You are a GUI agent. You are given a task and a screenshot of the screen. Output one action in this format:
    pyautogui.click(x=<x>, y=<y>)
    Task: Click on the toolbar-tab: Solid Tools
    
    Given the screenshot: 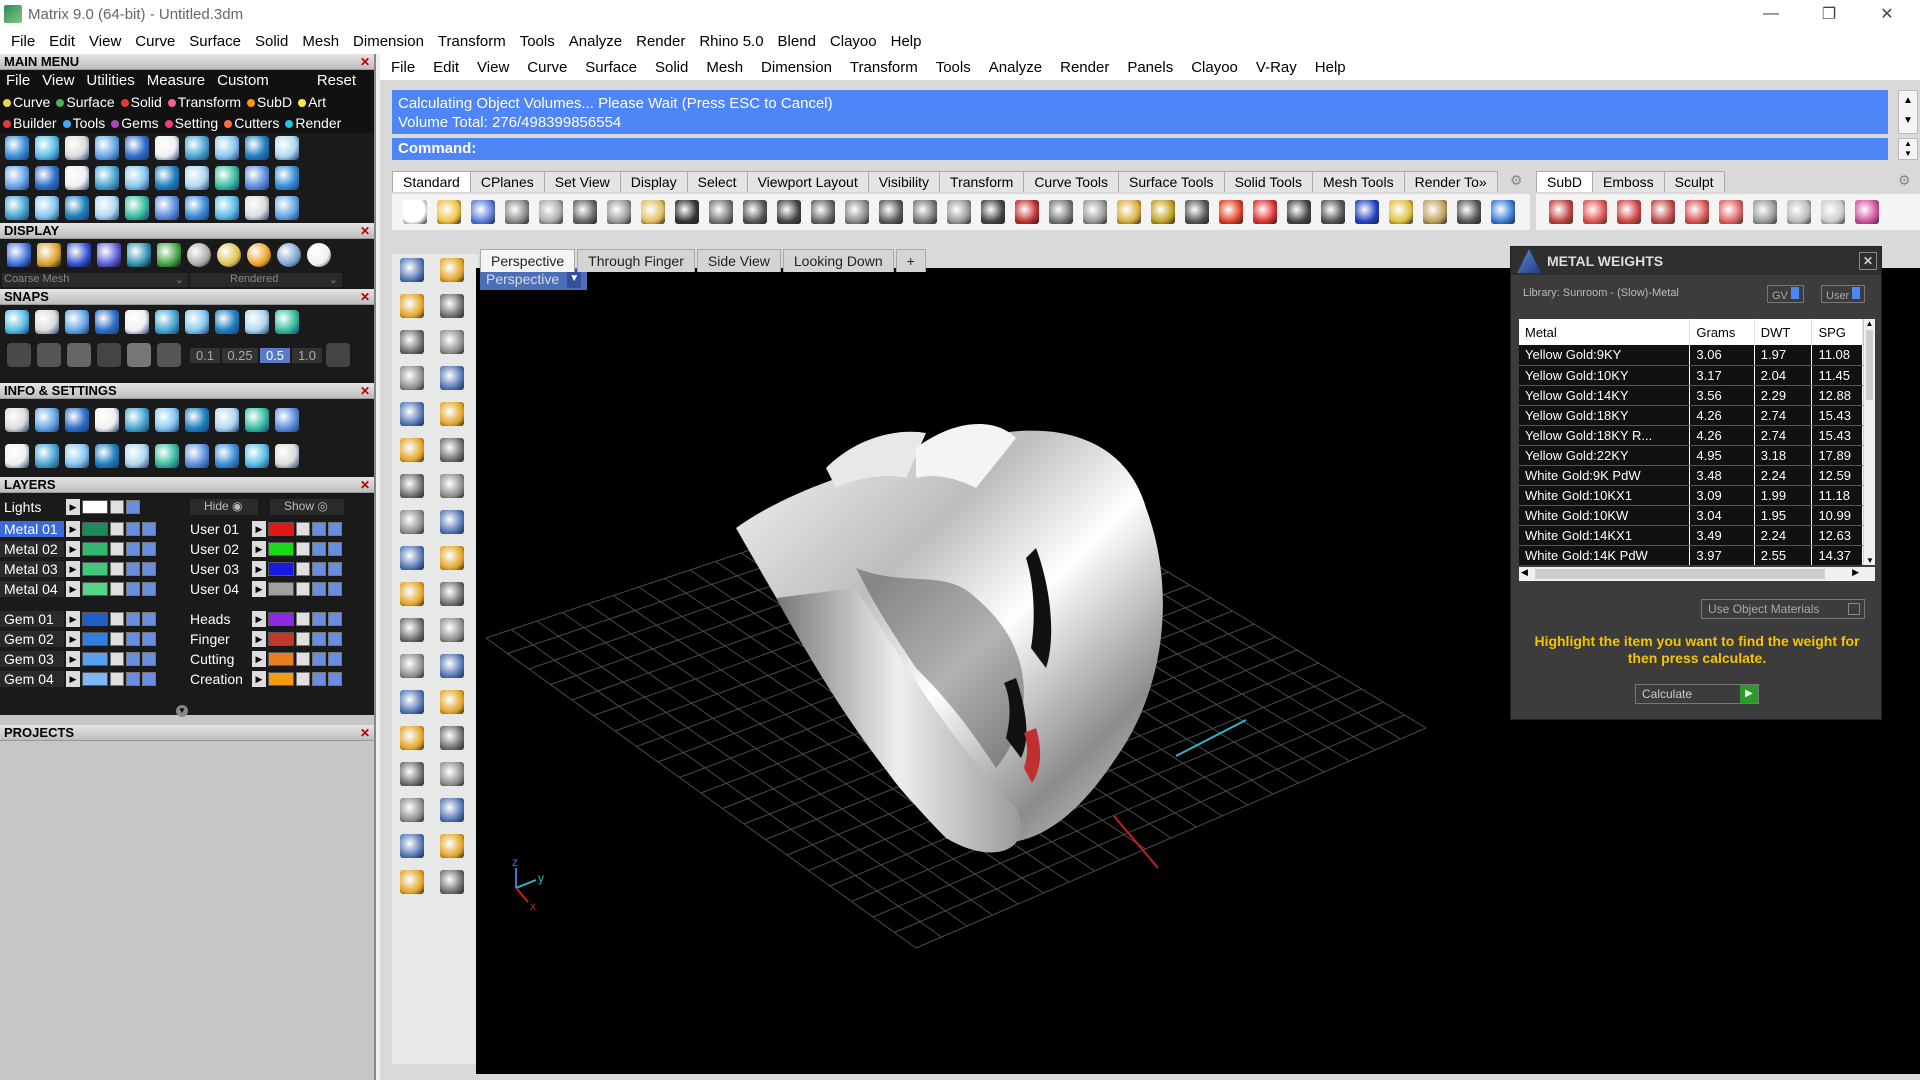 What is the action you would take?
    pyautogui.click(x=1268, y=181)
    